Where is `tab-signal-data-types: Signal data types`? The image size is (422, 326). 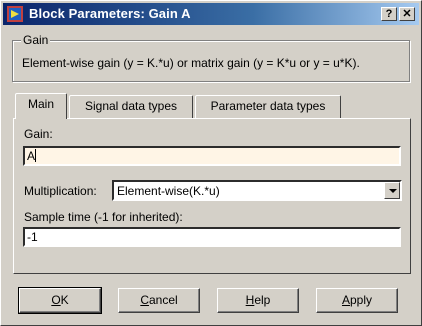
tab-signal-data-types: Signal data types is located at coordinates (131, 106).